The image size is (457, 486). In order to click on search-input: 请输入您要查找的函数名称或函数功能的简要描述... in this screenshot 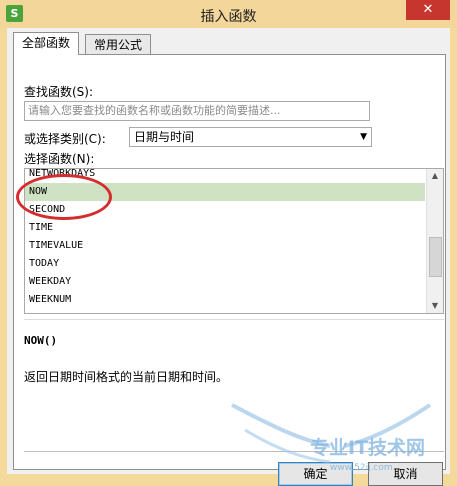, I will do `click(197, 111)`.